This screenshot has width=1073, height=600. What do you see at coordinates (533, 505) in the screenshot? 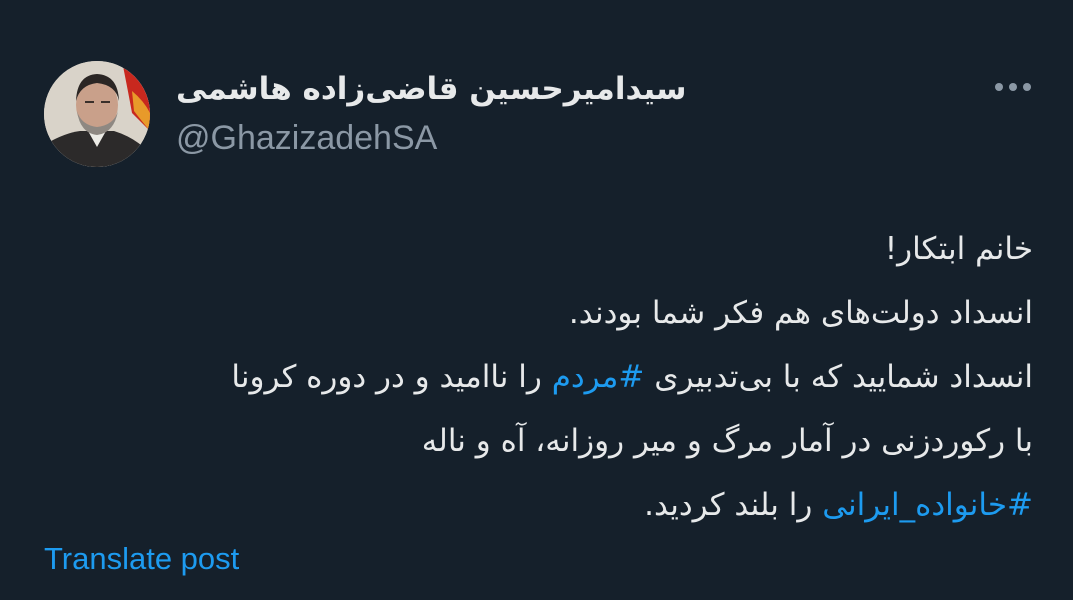
I see `tweet-line: #خانواده_ایرانی را بلند کردید.` at bounding box center [533, 505].